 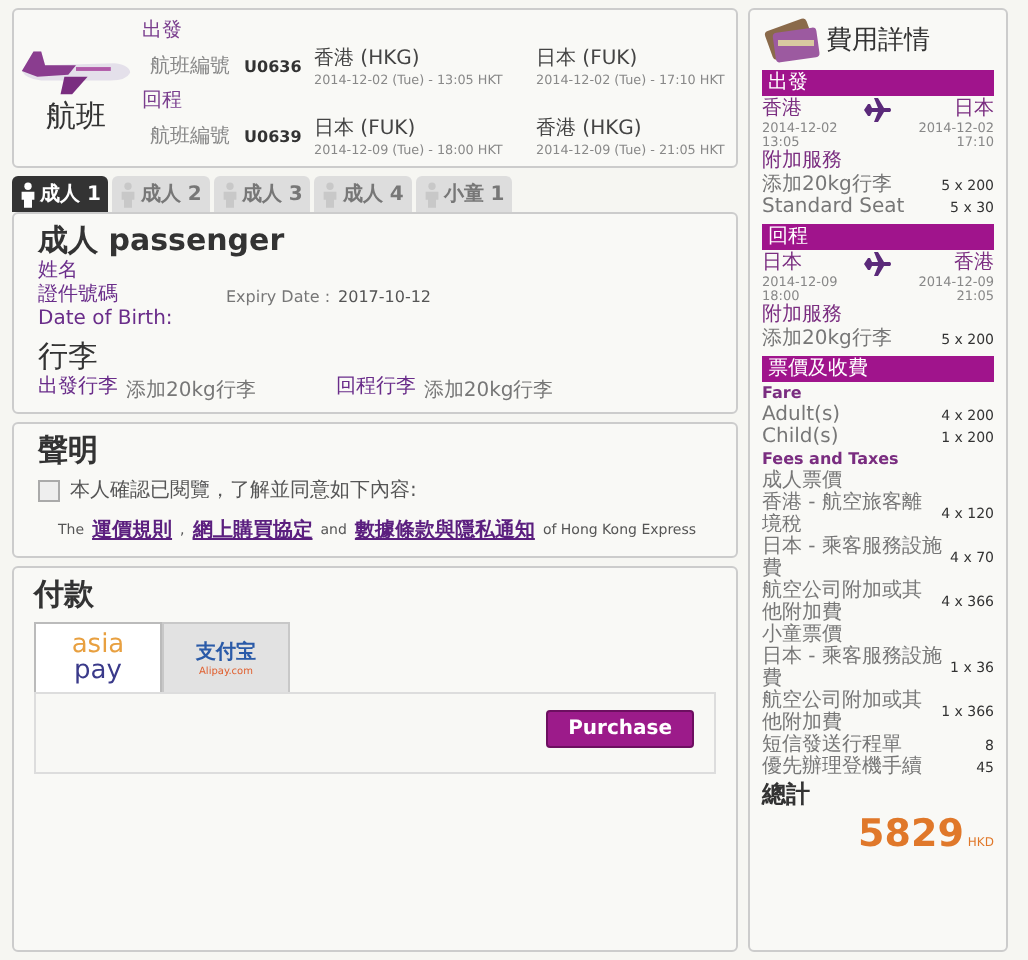 What do you see at coordinates (375, 389) in the screenshot?
I see `baggage-label: 回程行李` at bounding box center [375, 389].